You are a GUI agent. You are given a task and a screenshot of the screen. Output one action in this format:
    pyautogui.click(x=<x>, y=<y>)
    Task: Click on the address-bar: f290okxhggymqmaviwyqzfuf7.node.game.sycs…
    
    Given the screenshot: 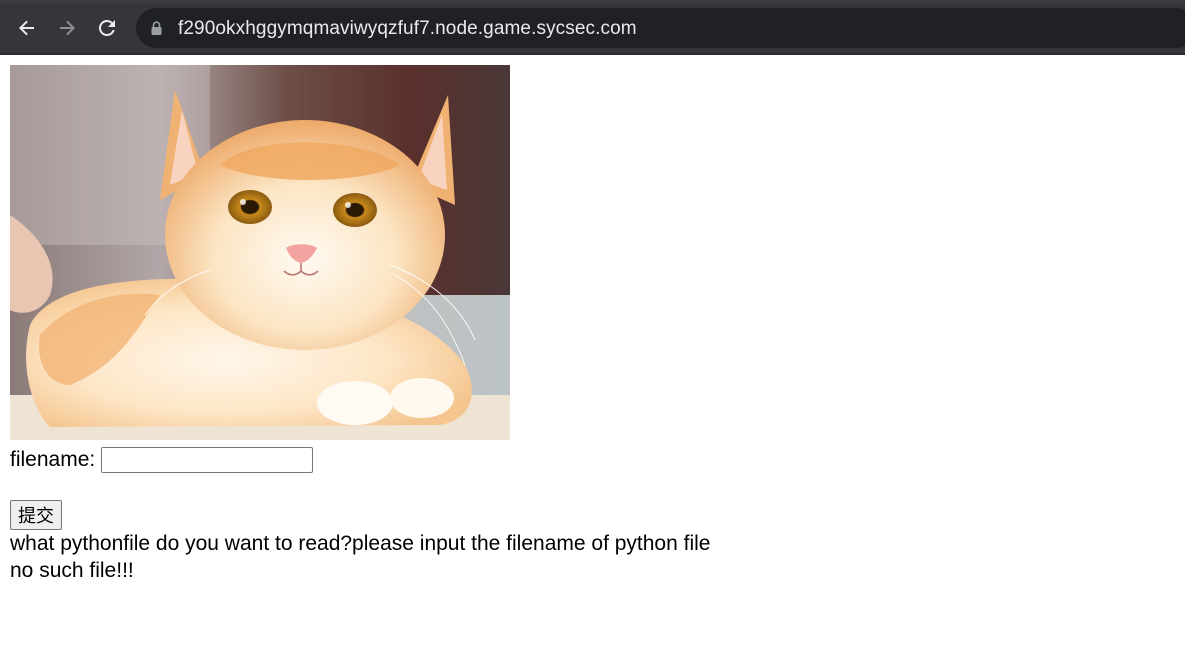 What is the action you would take?
    pyautogui.click(x=660, y=28)
    